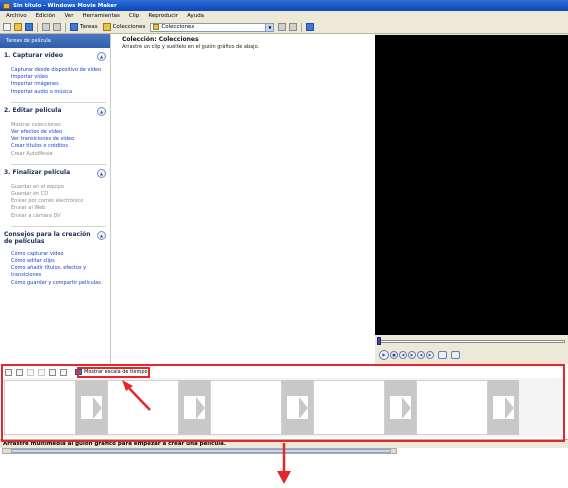 Image resolution: width=568 pixels, height=488 pixels. What do you see at coordinates (37, 186) in the screenshot?
I see `link-save-to-computer: Guardar en el equipo` at bounding box center [37, 186].